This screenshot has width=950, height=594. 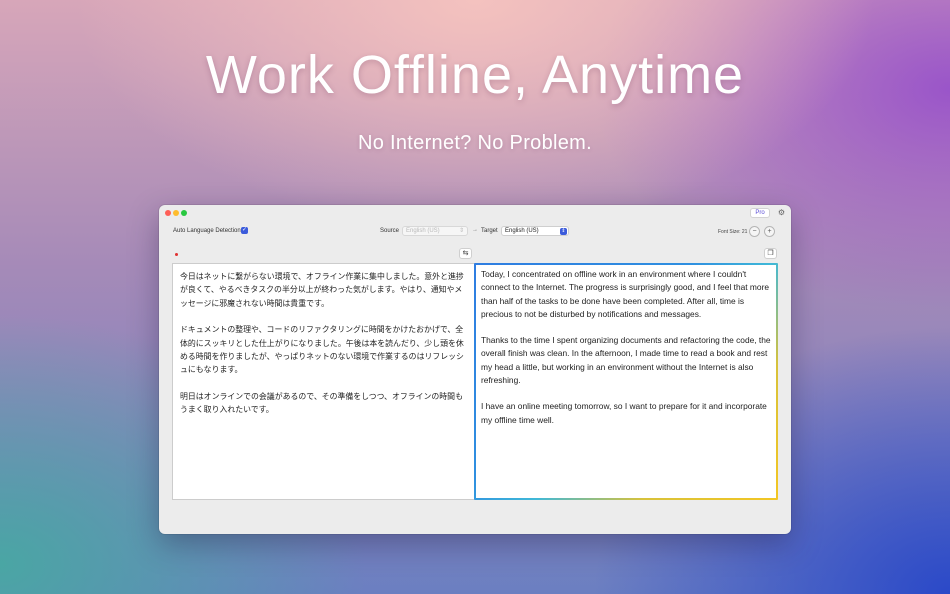 I want to click on source-language-value: English (US), so click(x=423, y=231).